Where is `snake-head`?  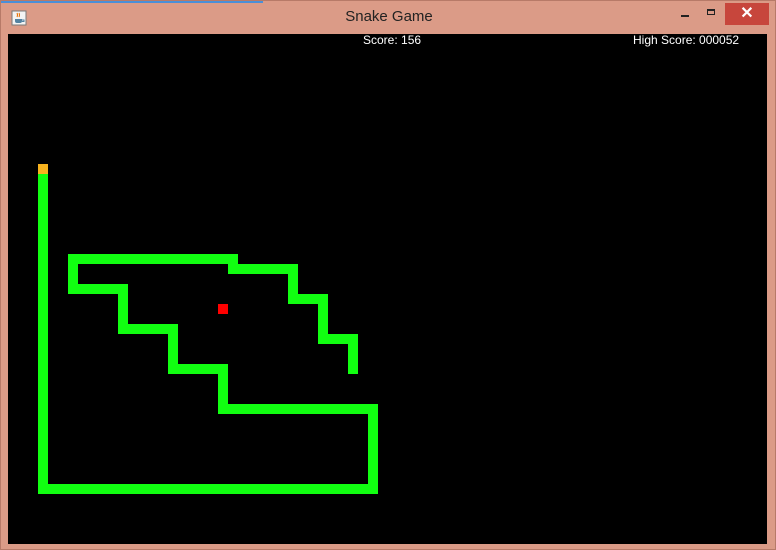
snake-head is located at coordinates (43, 169).